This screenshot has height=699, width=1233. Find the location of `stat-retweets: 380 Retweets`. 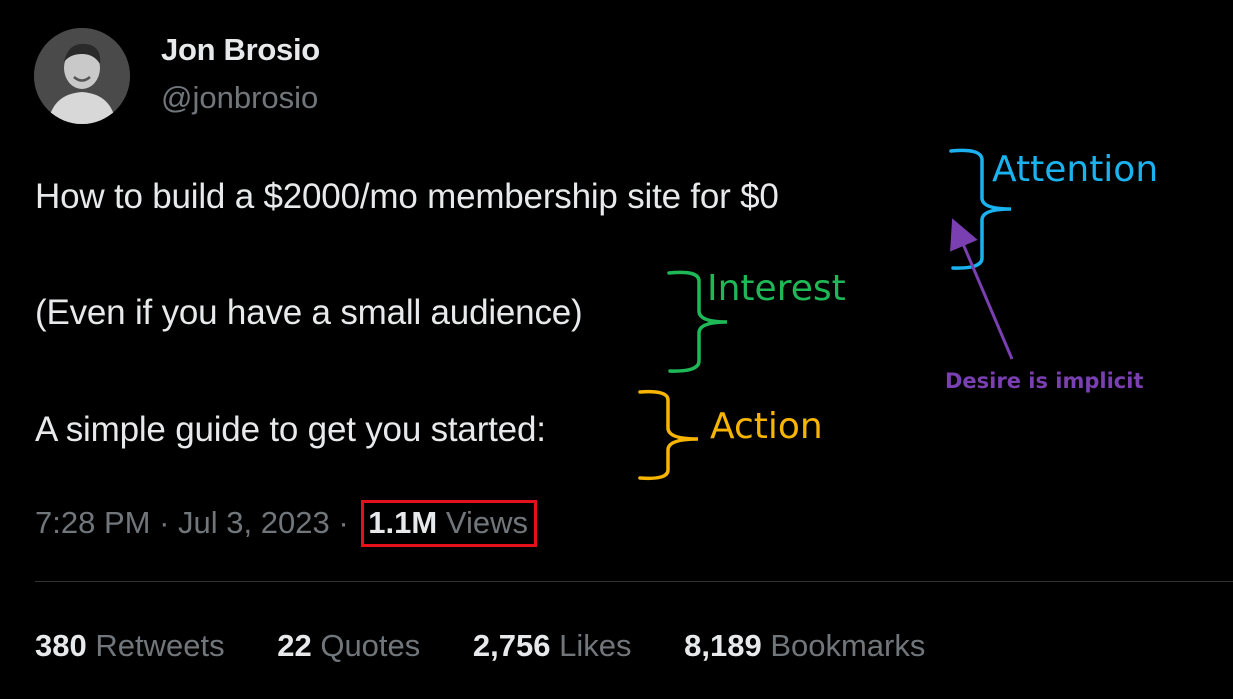

stat-retweets: 380 Retweets is located at coordinates (130, 646).